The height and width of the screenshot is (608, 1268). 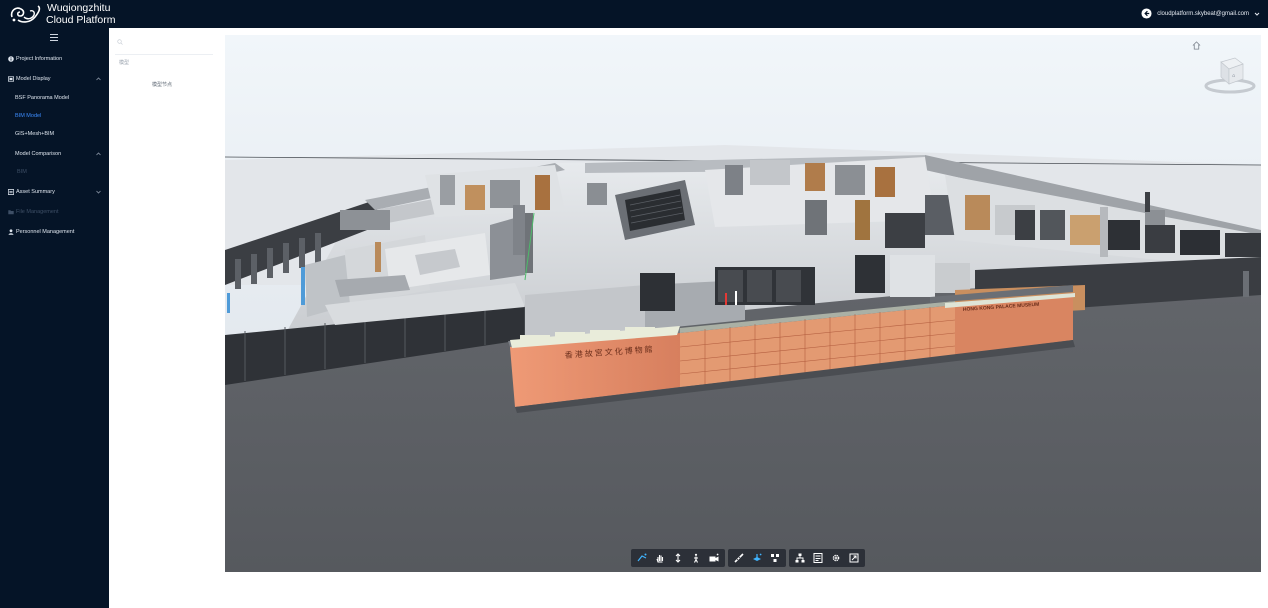 What do you see at coordinates (25, 14) in the screenshot?
I see `wuqiongzhitu-logo` at bounding box center [25, 14].